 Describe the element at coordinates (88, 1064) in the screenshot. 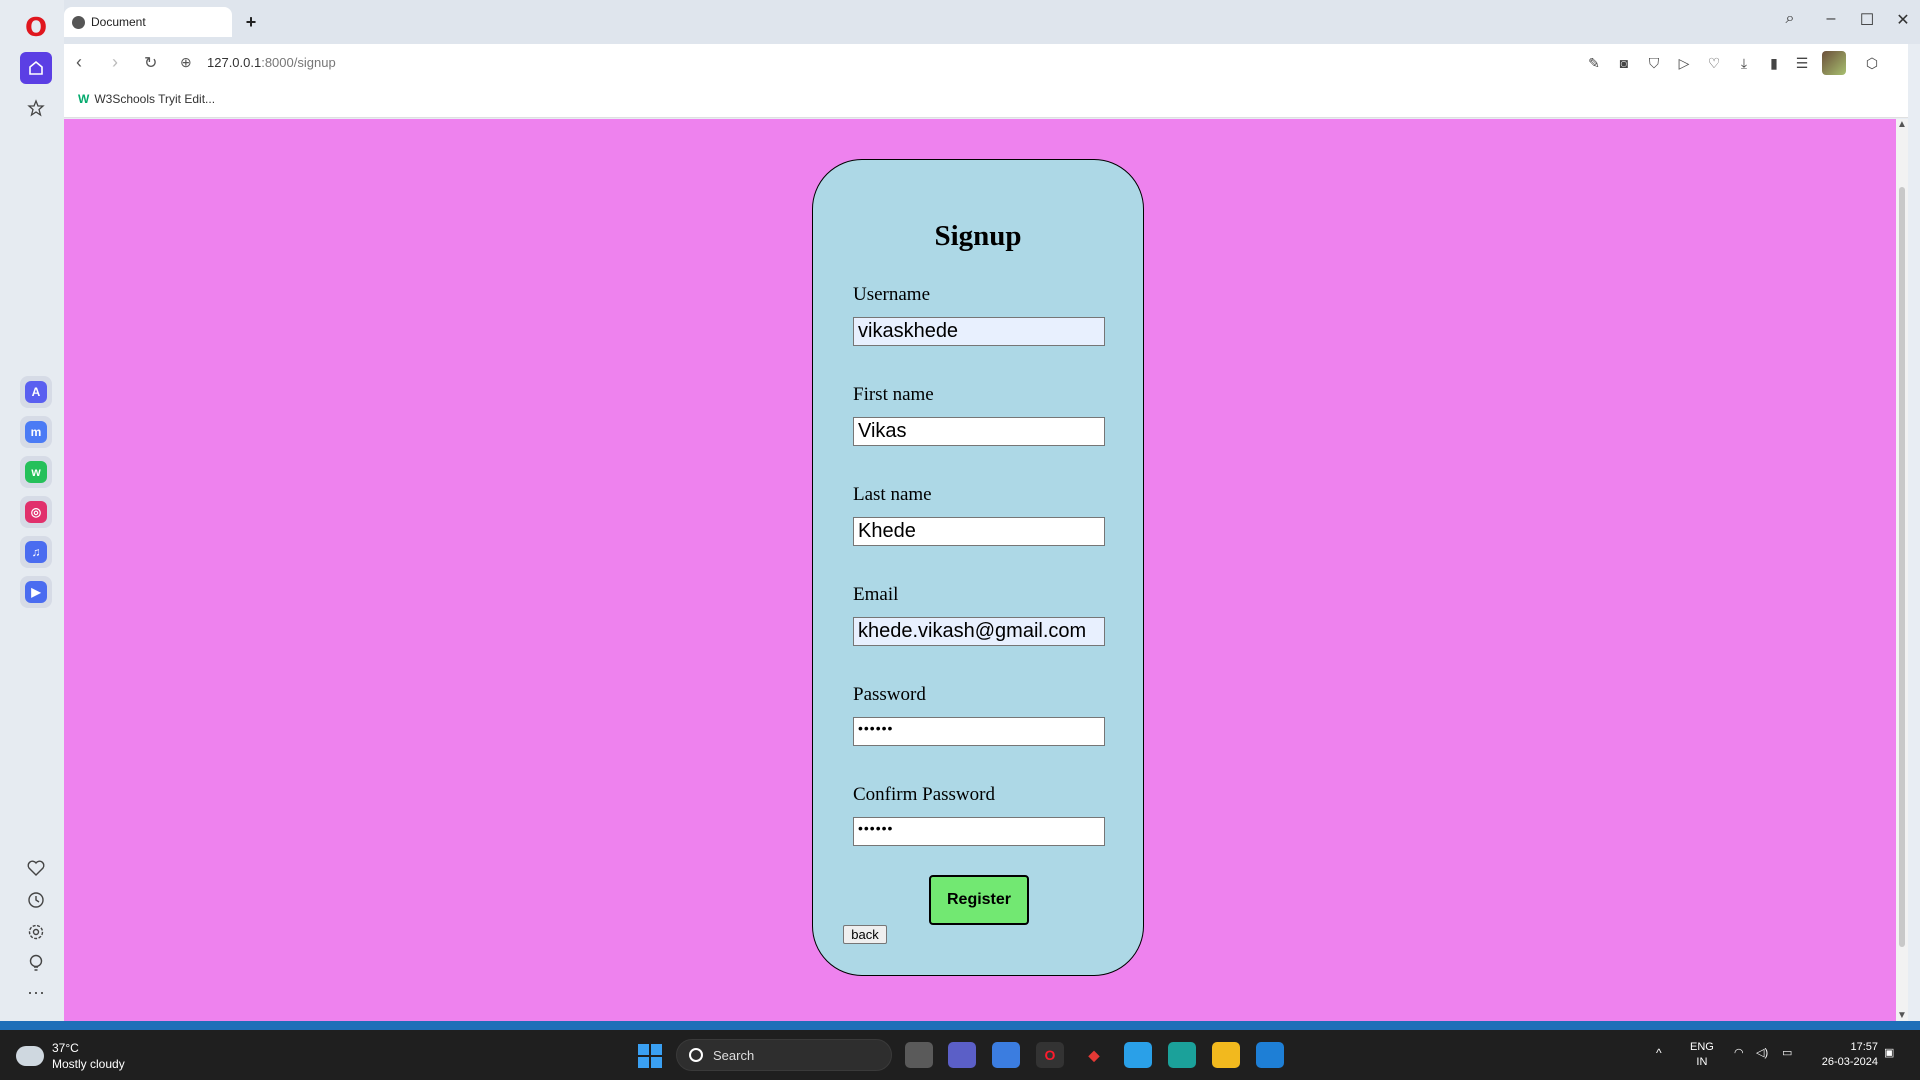

I see `weather-condition: Mostly cloudy` at that location.